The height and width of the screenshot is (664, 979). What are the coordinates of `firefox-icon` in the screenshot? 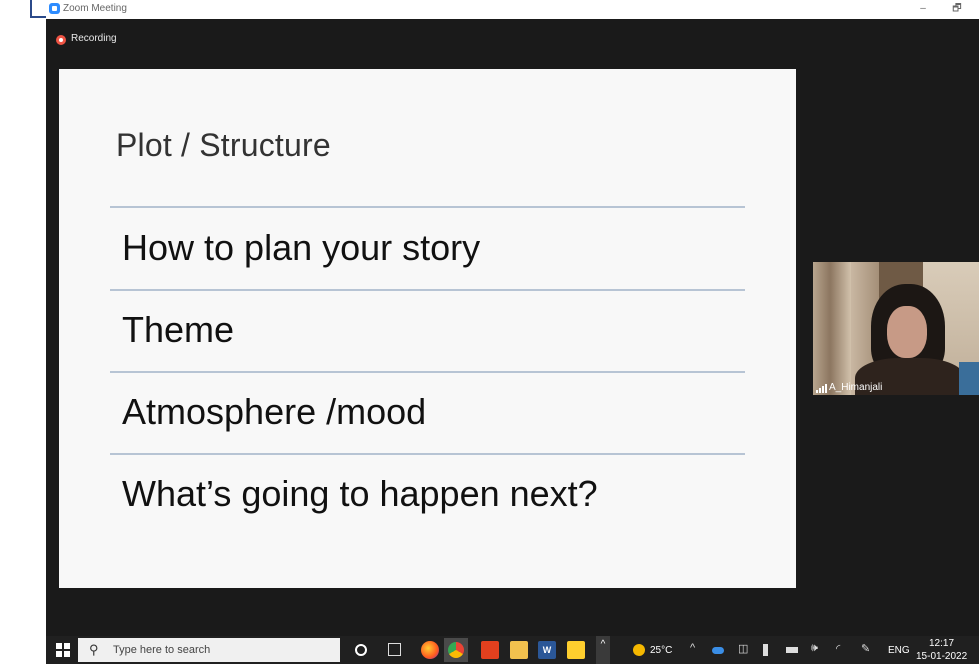 It's located at (430, 650).